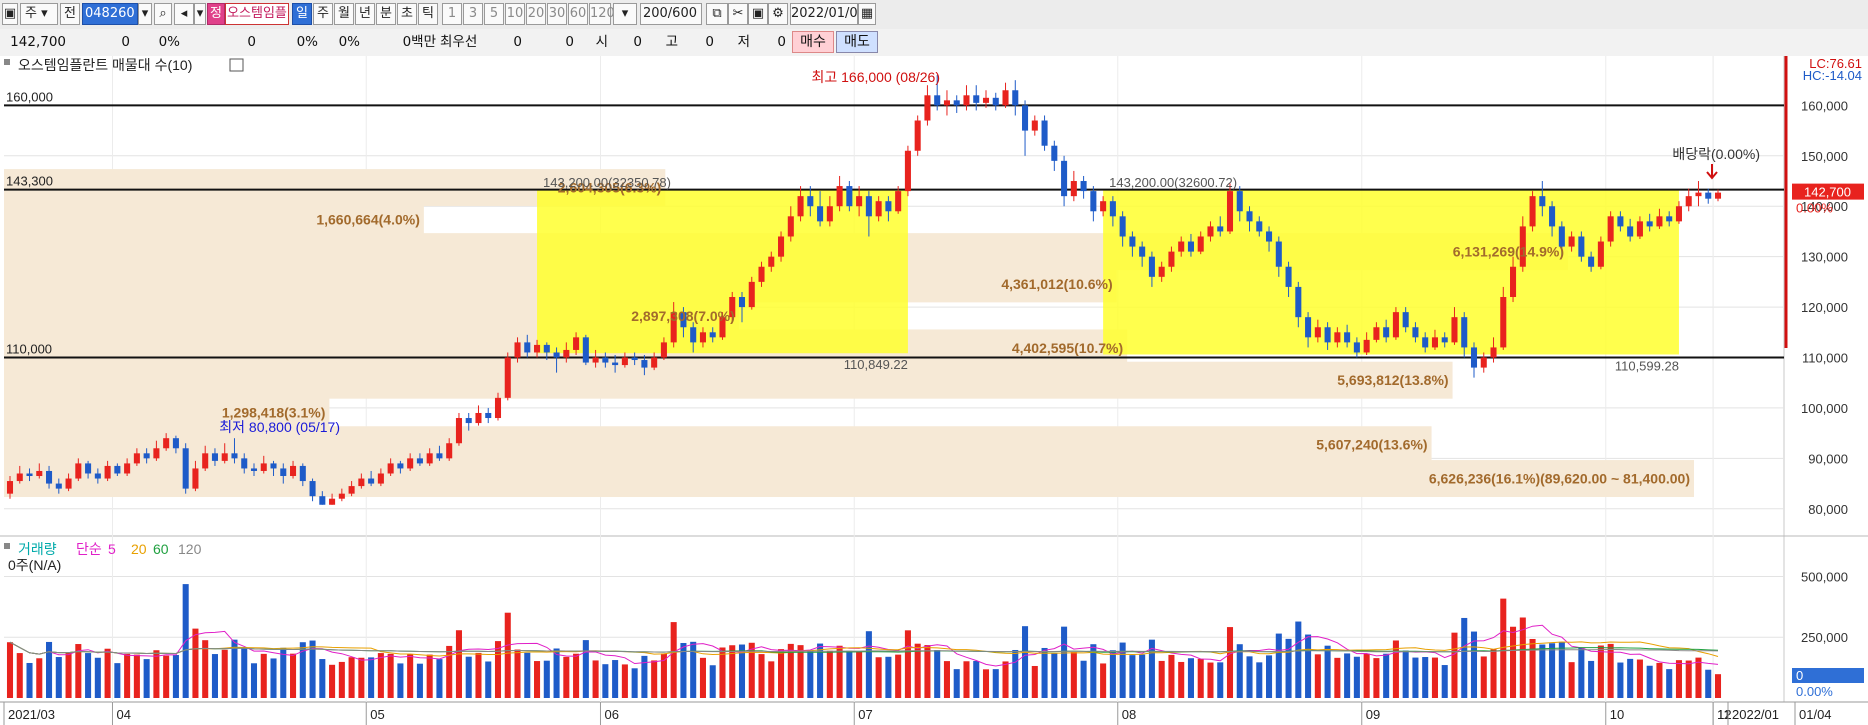 This screenshot has width=1868, height=725. What do you see at coordinates (302, 14) in the screenshot?
I see `tab-day: 일` at bounding box center [302, 14].